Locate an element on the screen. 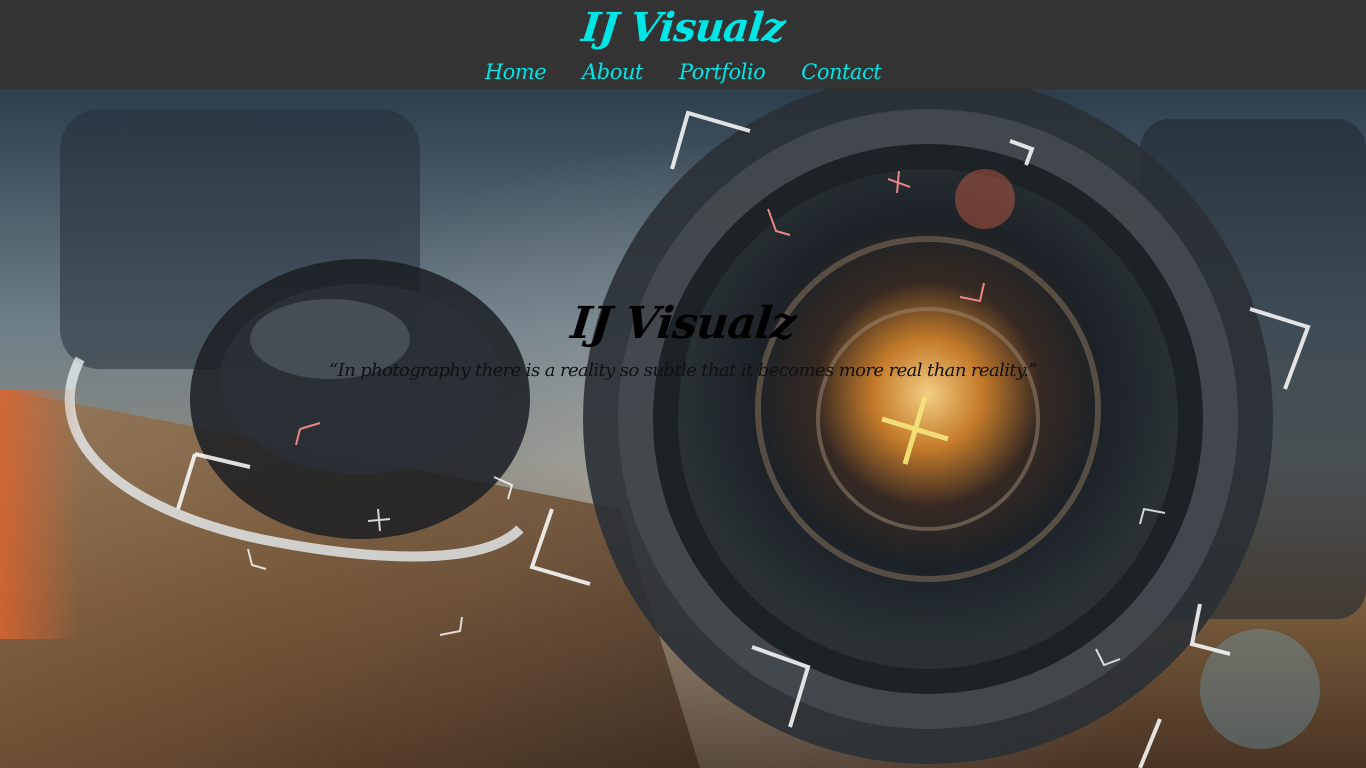 The image size is (1366, 768). site-header: IJ Visualz Home About Portfolio Contact is located at coordinates (683, 44).